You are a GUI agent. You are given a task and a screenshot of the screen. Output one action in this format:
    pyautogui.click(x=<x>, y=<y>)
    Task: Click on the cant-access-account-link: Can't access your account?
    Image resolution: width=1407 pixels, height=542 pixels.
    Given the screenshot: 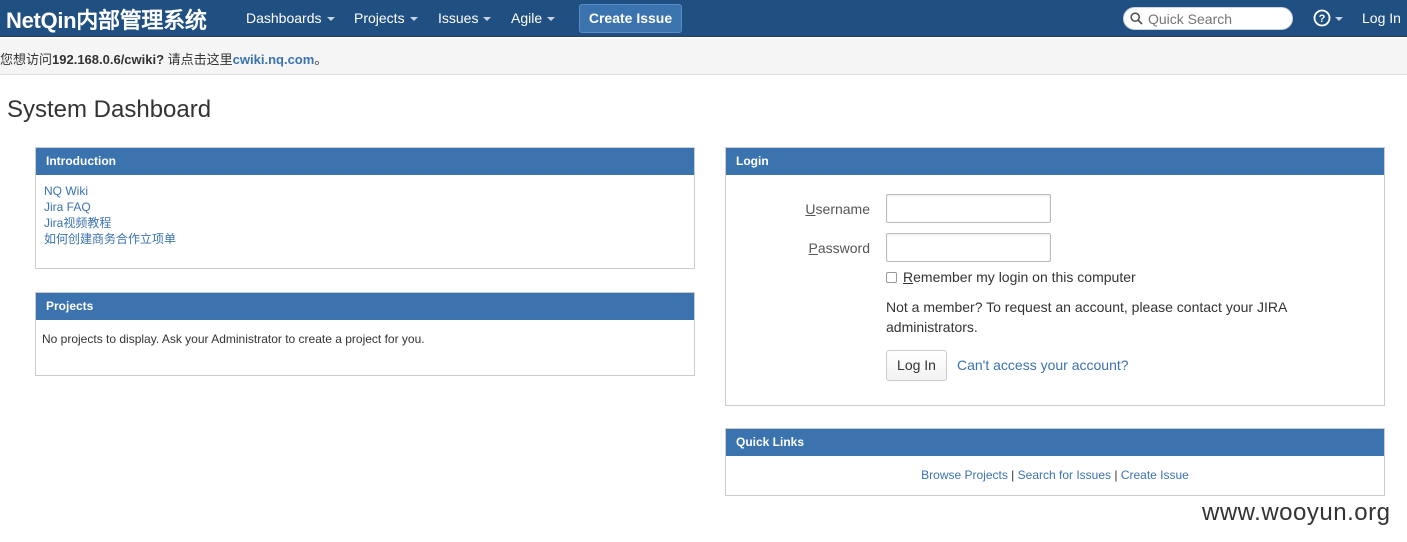 What is the action you would take?
    pyautogui.click(x=1043, y=365)
    